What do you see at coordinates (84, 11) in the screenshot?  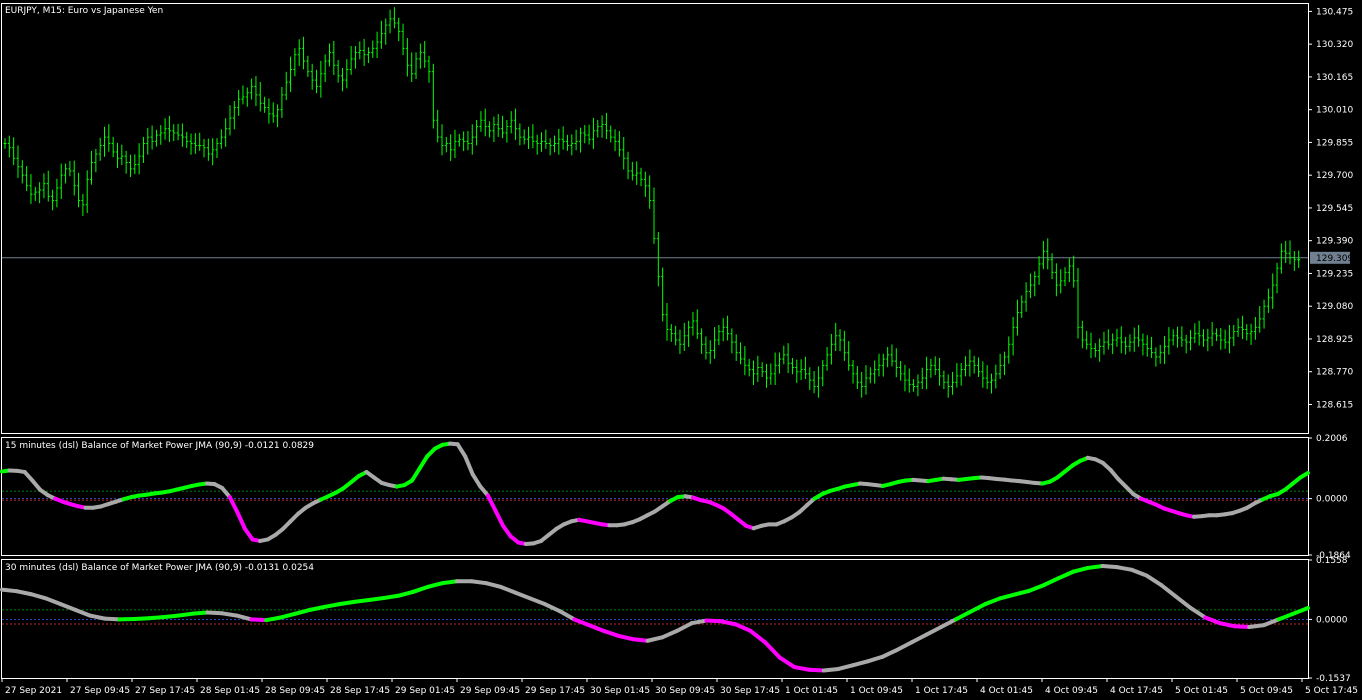 I see `main-chart-title: EURJPY, M15: Euro vs Japanese Yen` at bounding box center [84, 11].